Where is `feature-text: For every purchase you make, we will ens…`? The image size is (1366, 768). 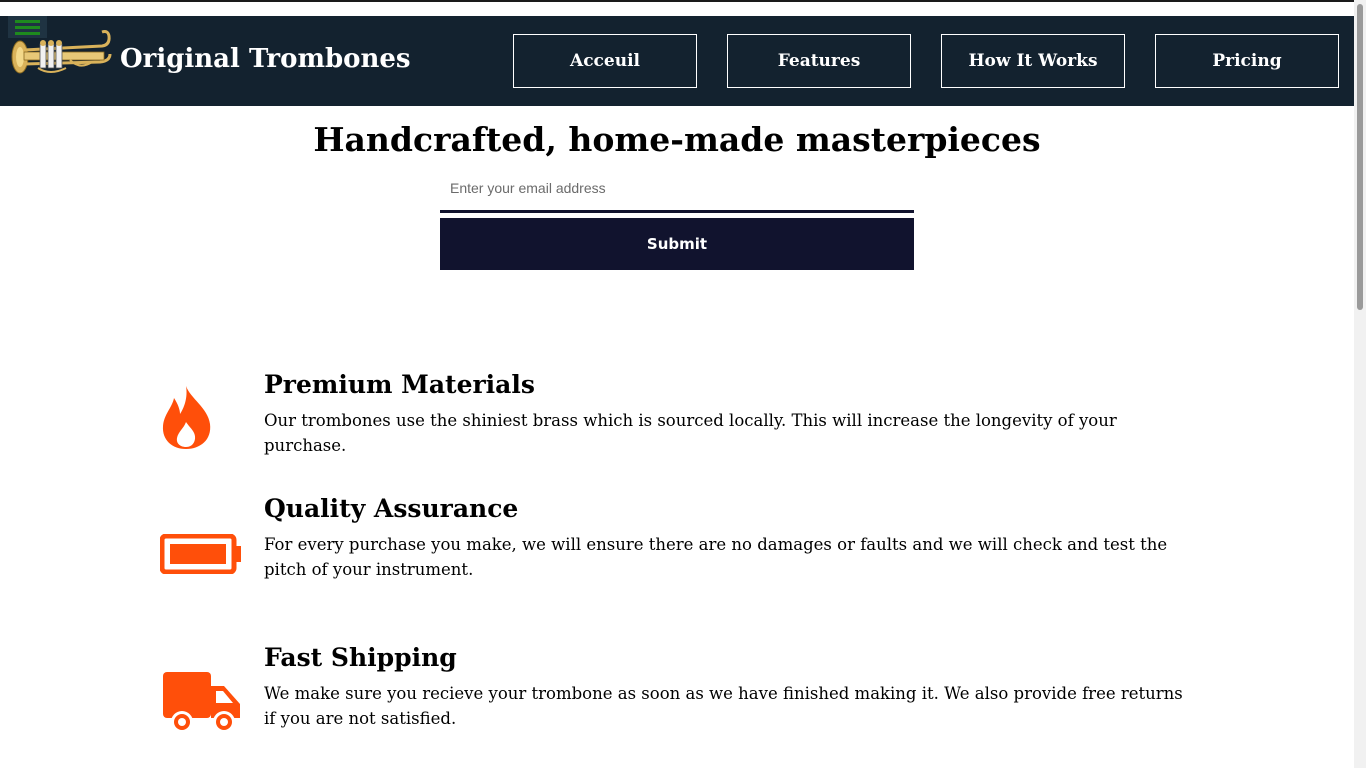 feature-text: For every purchase you make, we will ens… is located at coordinates (716, 557).